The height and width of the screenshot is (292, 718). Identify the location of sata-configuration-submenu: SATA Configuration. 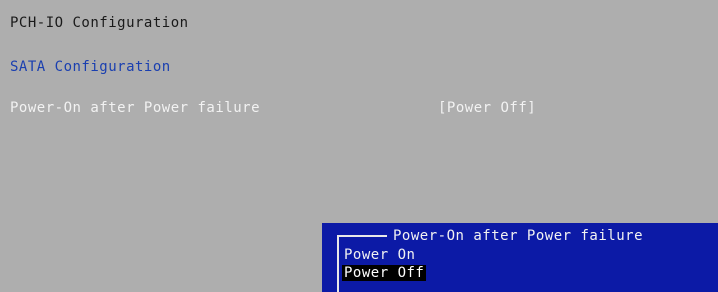
(90, 67).